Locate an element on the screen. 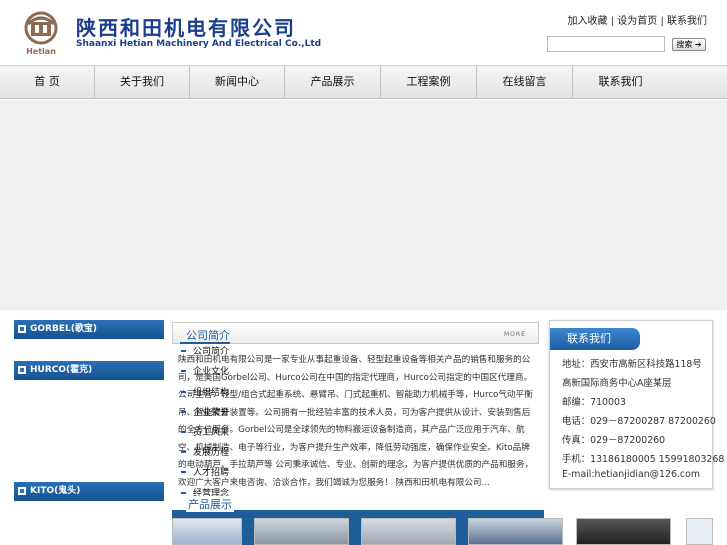  more-link: MORE is located at coordinates (515, 334).